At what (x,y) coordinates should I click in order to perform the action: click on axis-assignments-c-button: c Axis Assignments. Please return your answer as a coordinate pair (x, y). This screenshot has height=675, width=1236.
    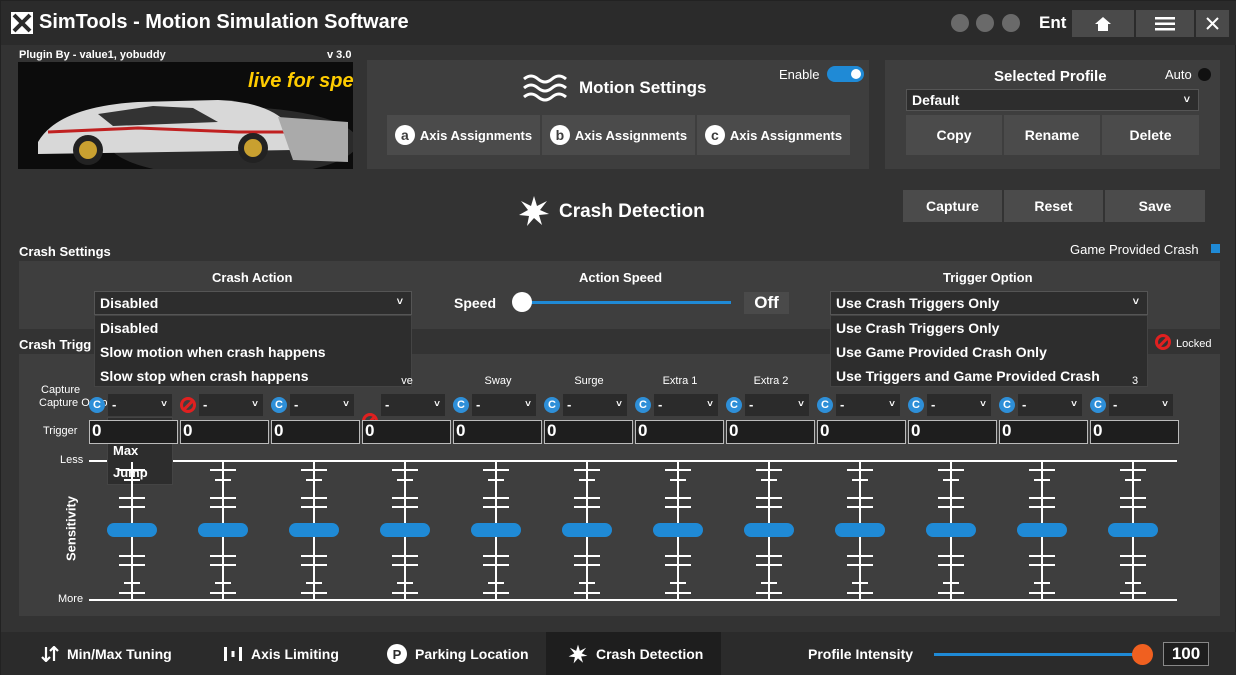
    Looking at the image, I should click on (773, 135).